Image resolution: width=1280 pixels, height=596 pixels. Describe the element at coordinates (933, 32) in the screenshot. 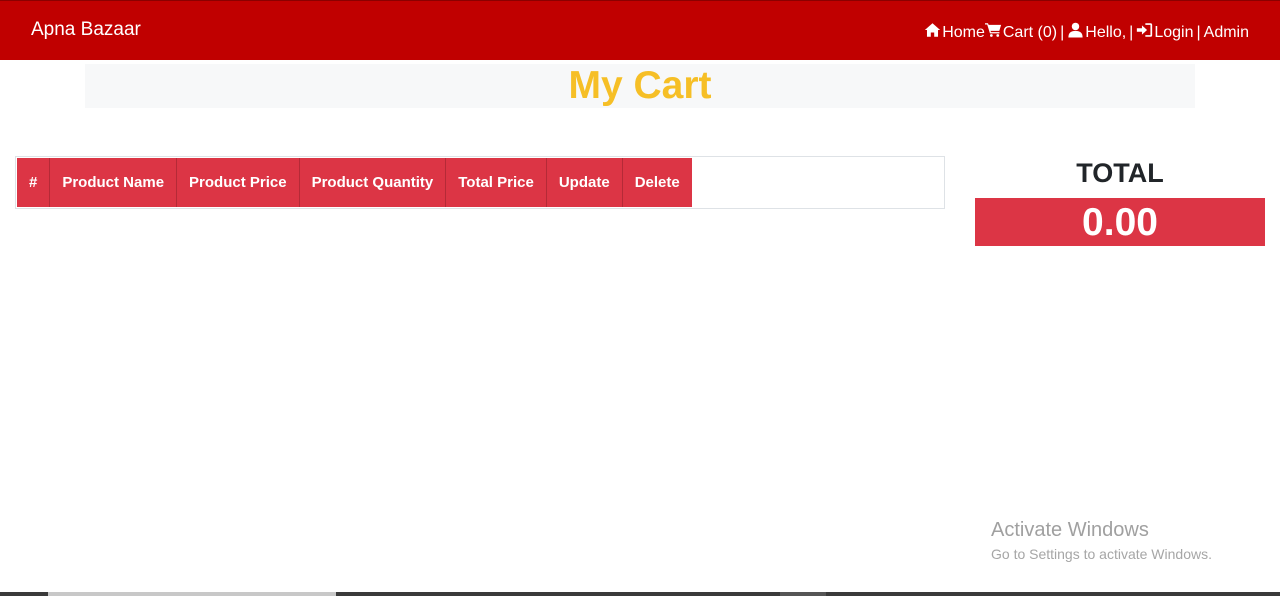

I see `home-icon` at that location.